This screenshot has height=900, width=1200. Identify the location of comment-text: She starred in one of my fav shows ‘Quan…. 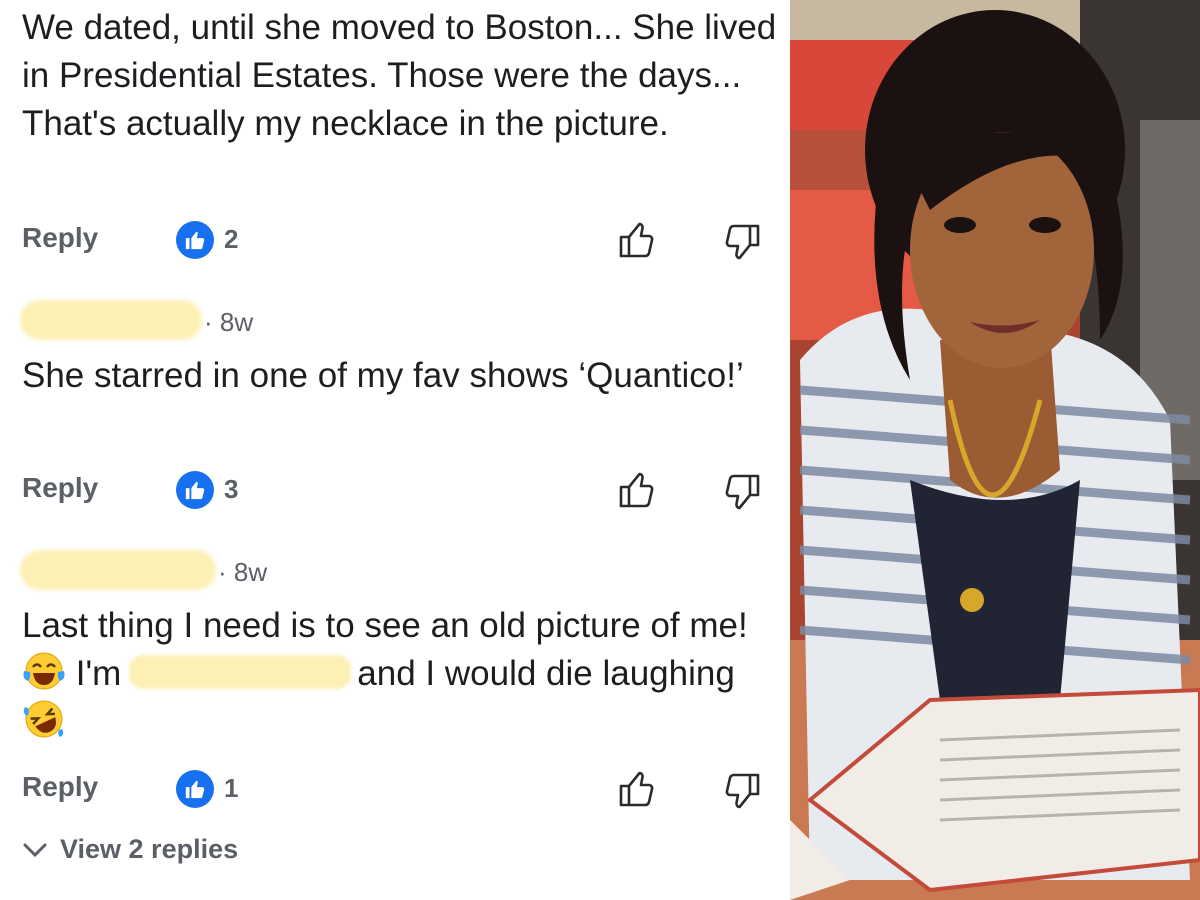
(383, 375).